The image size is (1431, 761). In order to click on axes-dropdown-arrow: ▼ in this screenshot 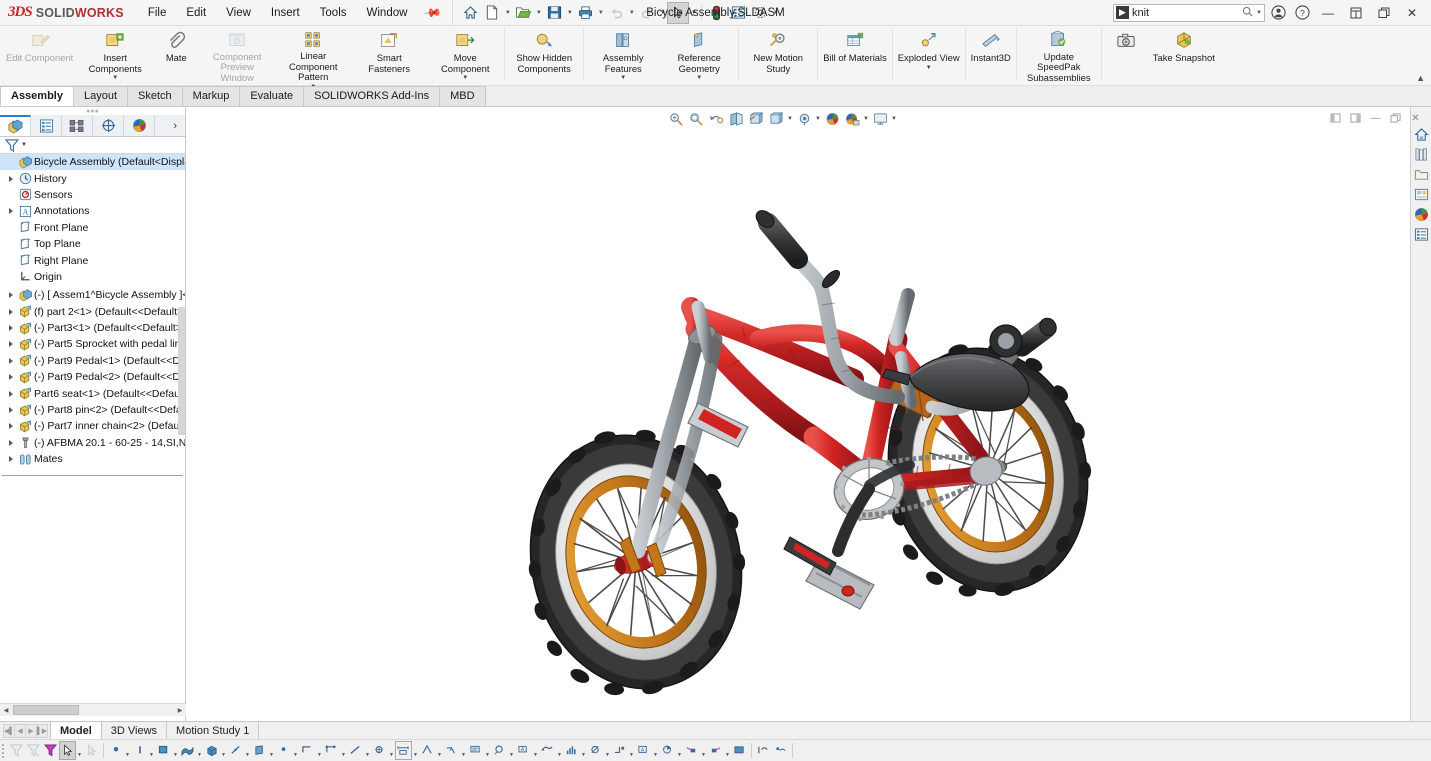, I will do `click(247, 750)`.